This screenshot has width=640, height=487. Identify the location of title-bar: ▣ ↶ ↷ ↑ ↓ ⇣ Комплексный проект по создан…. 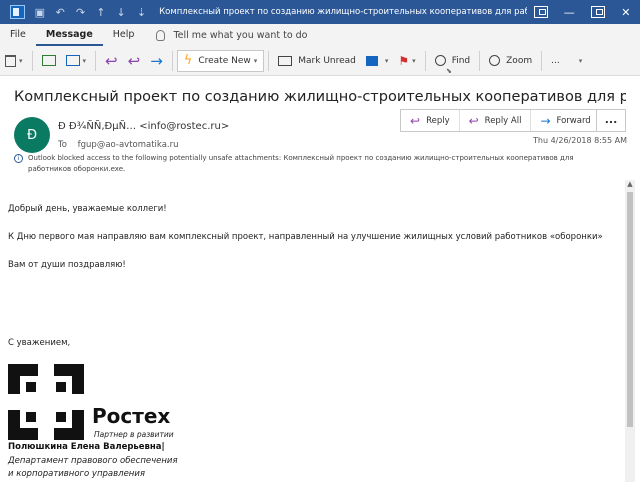
(320, 12).